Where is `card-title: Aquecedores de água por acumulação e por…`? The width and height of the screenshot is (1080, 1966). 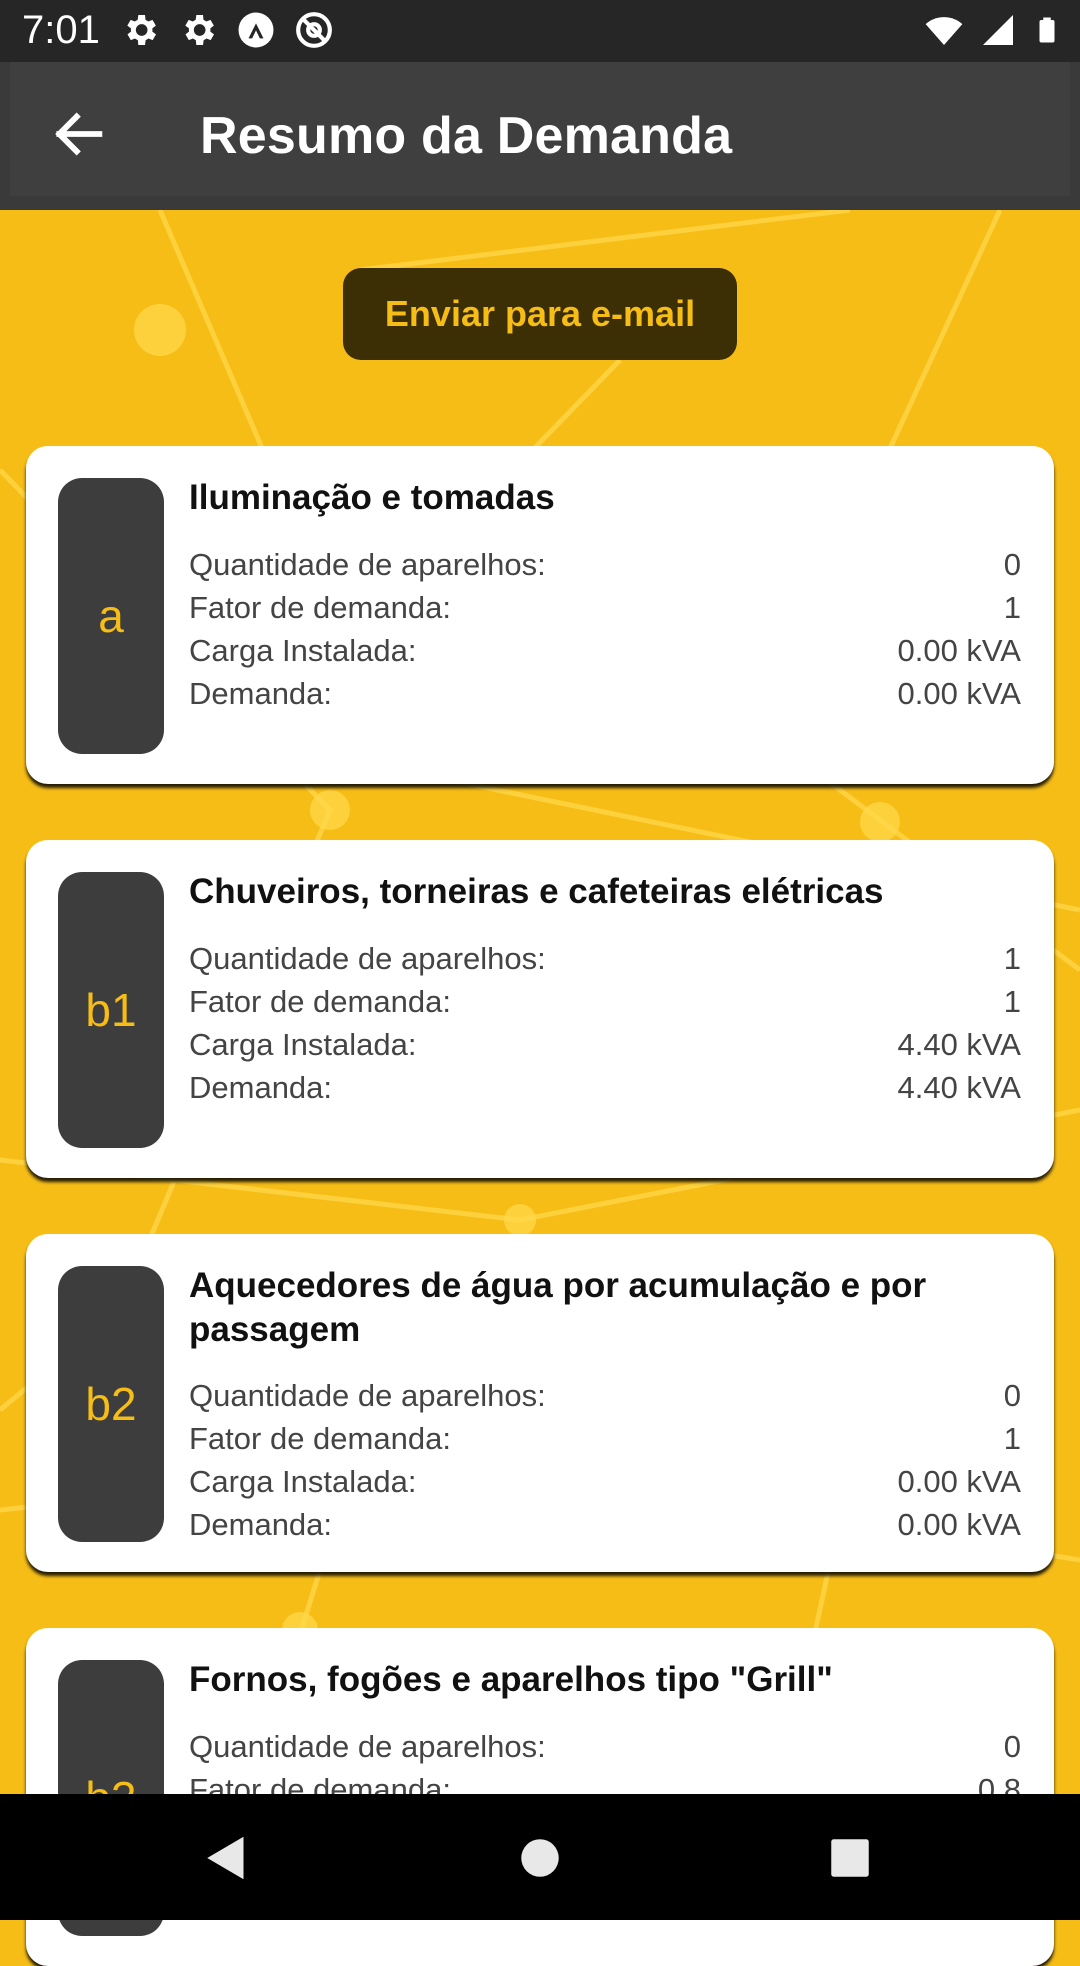
card-title: Aquecedores de água por acumulação e por… is located at coordinates (558, 1307).